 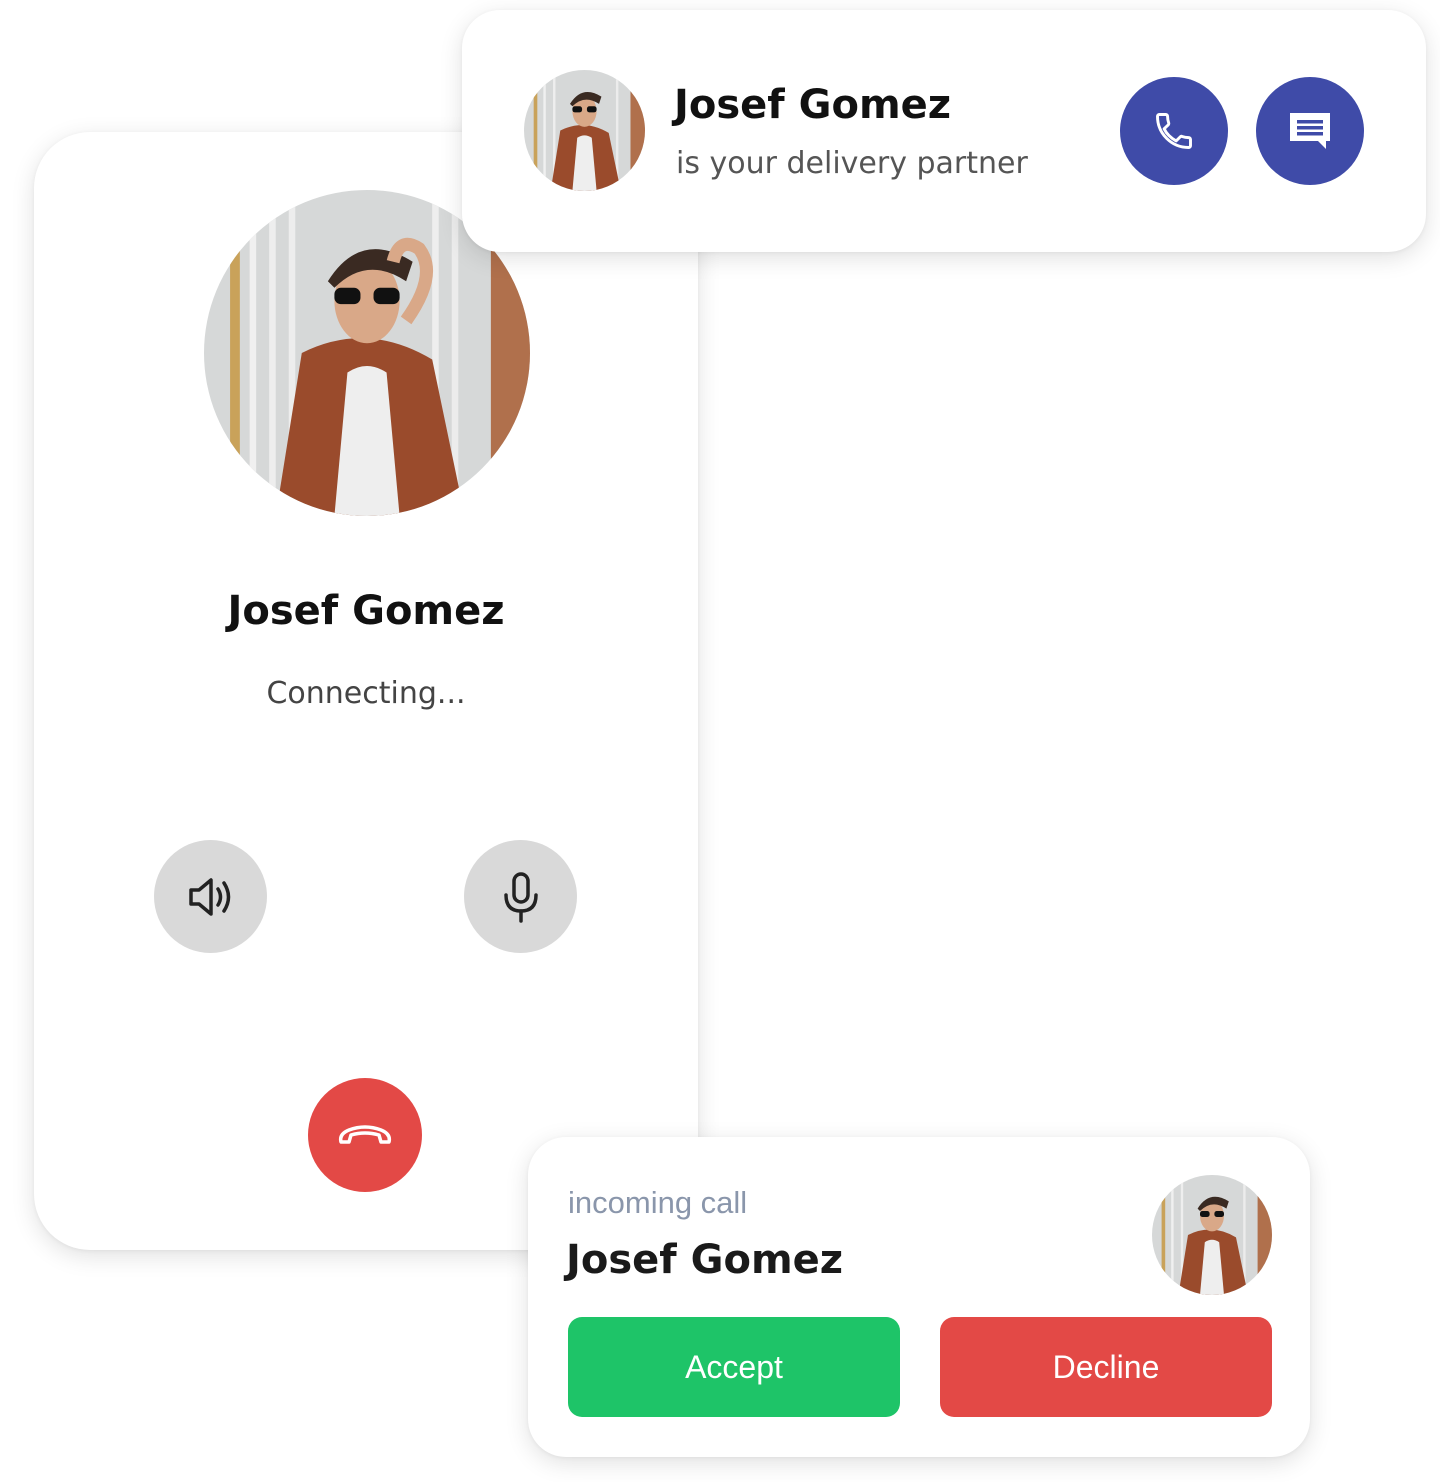 I want to click on message-icon, so click(x=1310, y=131).